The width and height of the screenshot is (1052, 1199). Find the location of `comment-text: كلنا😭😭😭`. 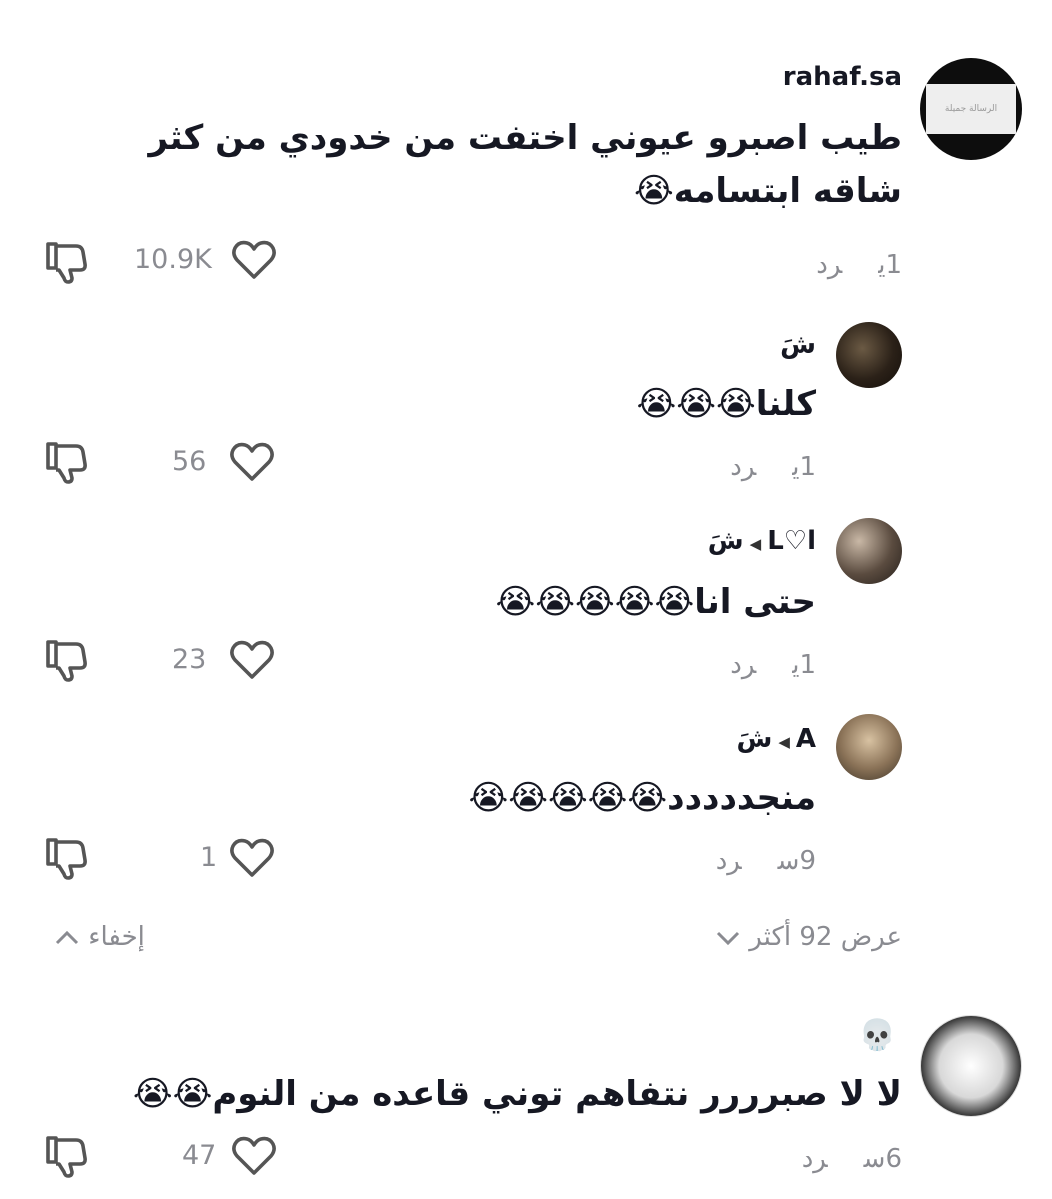

comment-text: كلنا😭😭😭 is located at coordinates (726, 404).